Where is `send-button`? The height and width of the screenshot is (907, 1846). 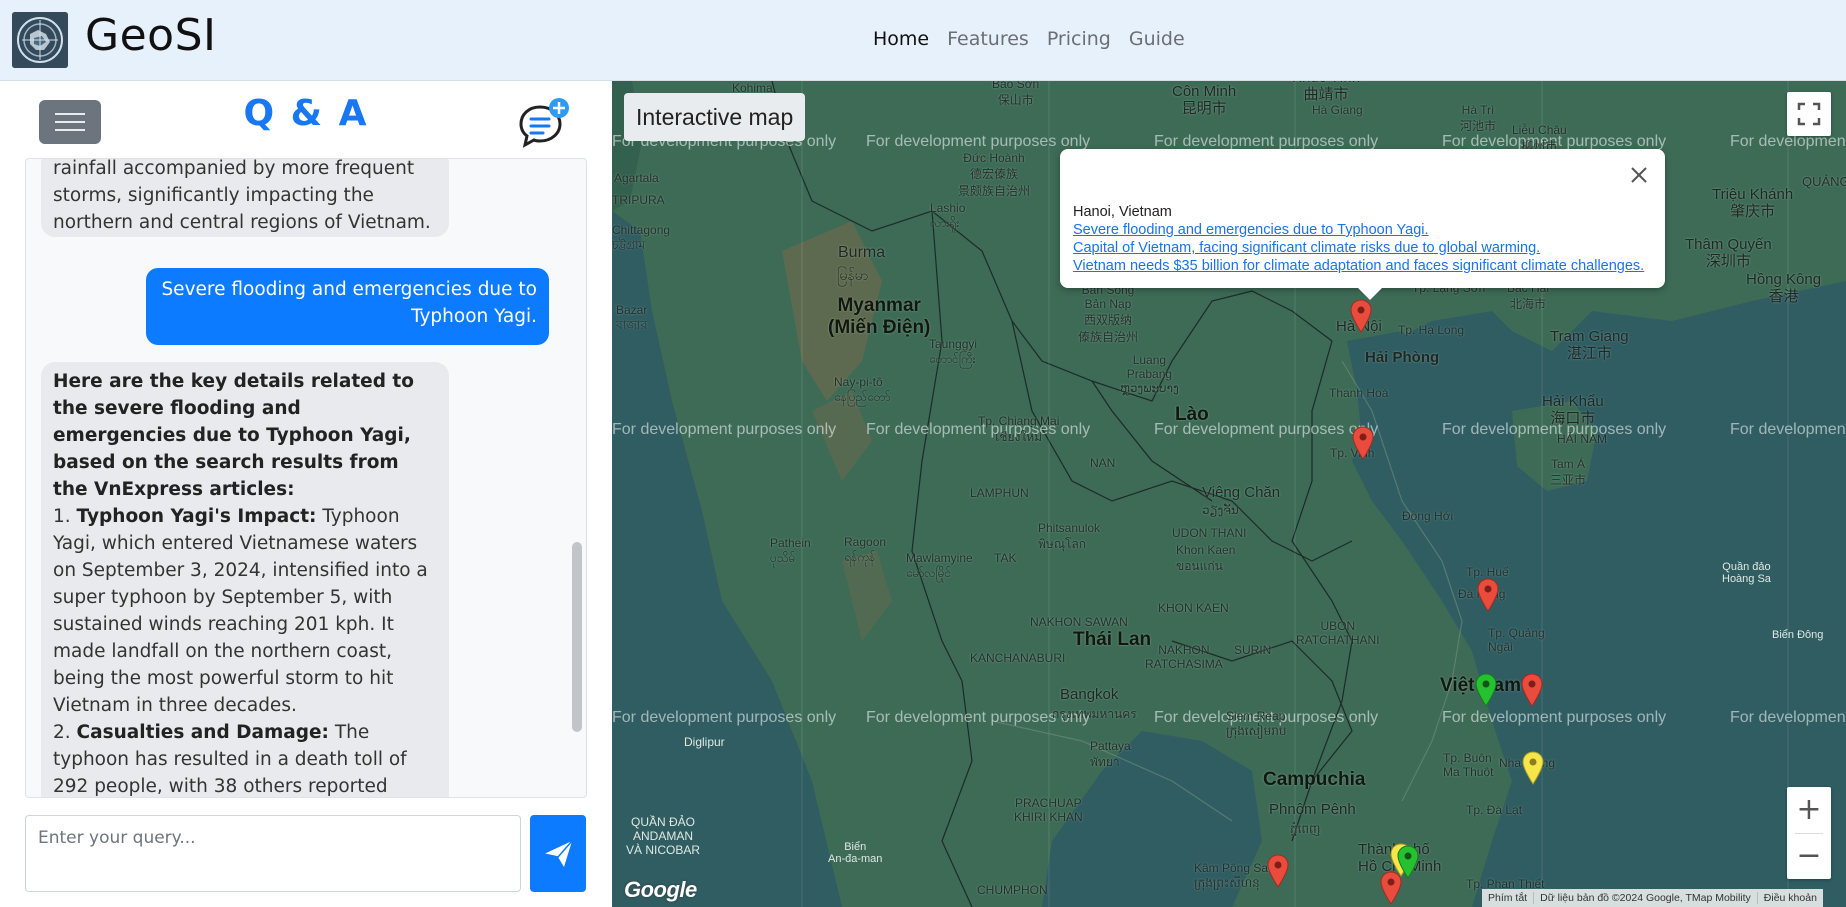 send-button is located at coordinates (558, 853).